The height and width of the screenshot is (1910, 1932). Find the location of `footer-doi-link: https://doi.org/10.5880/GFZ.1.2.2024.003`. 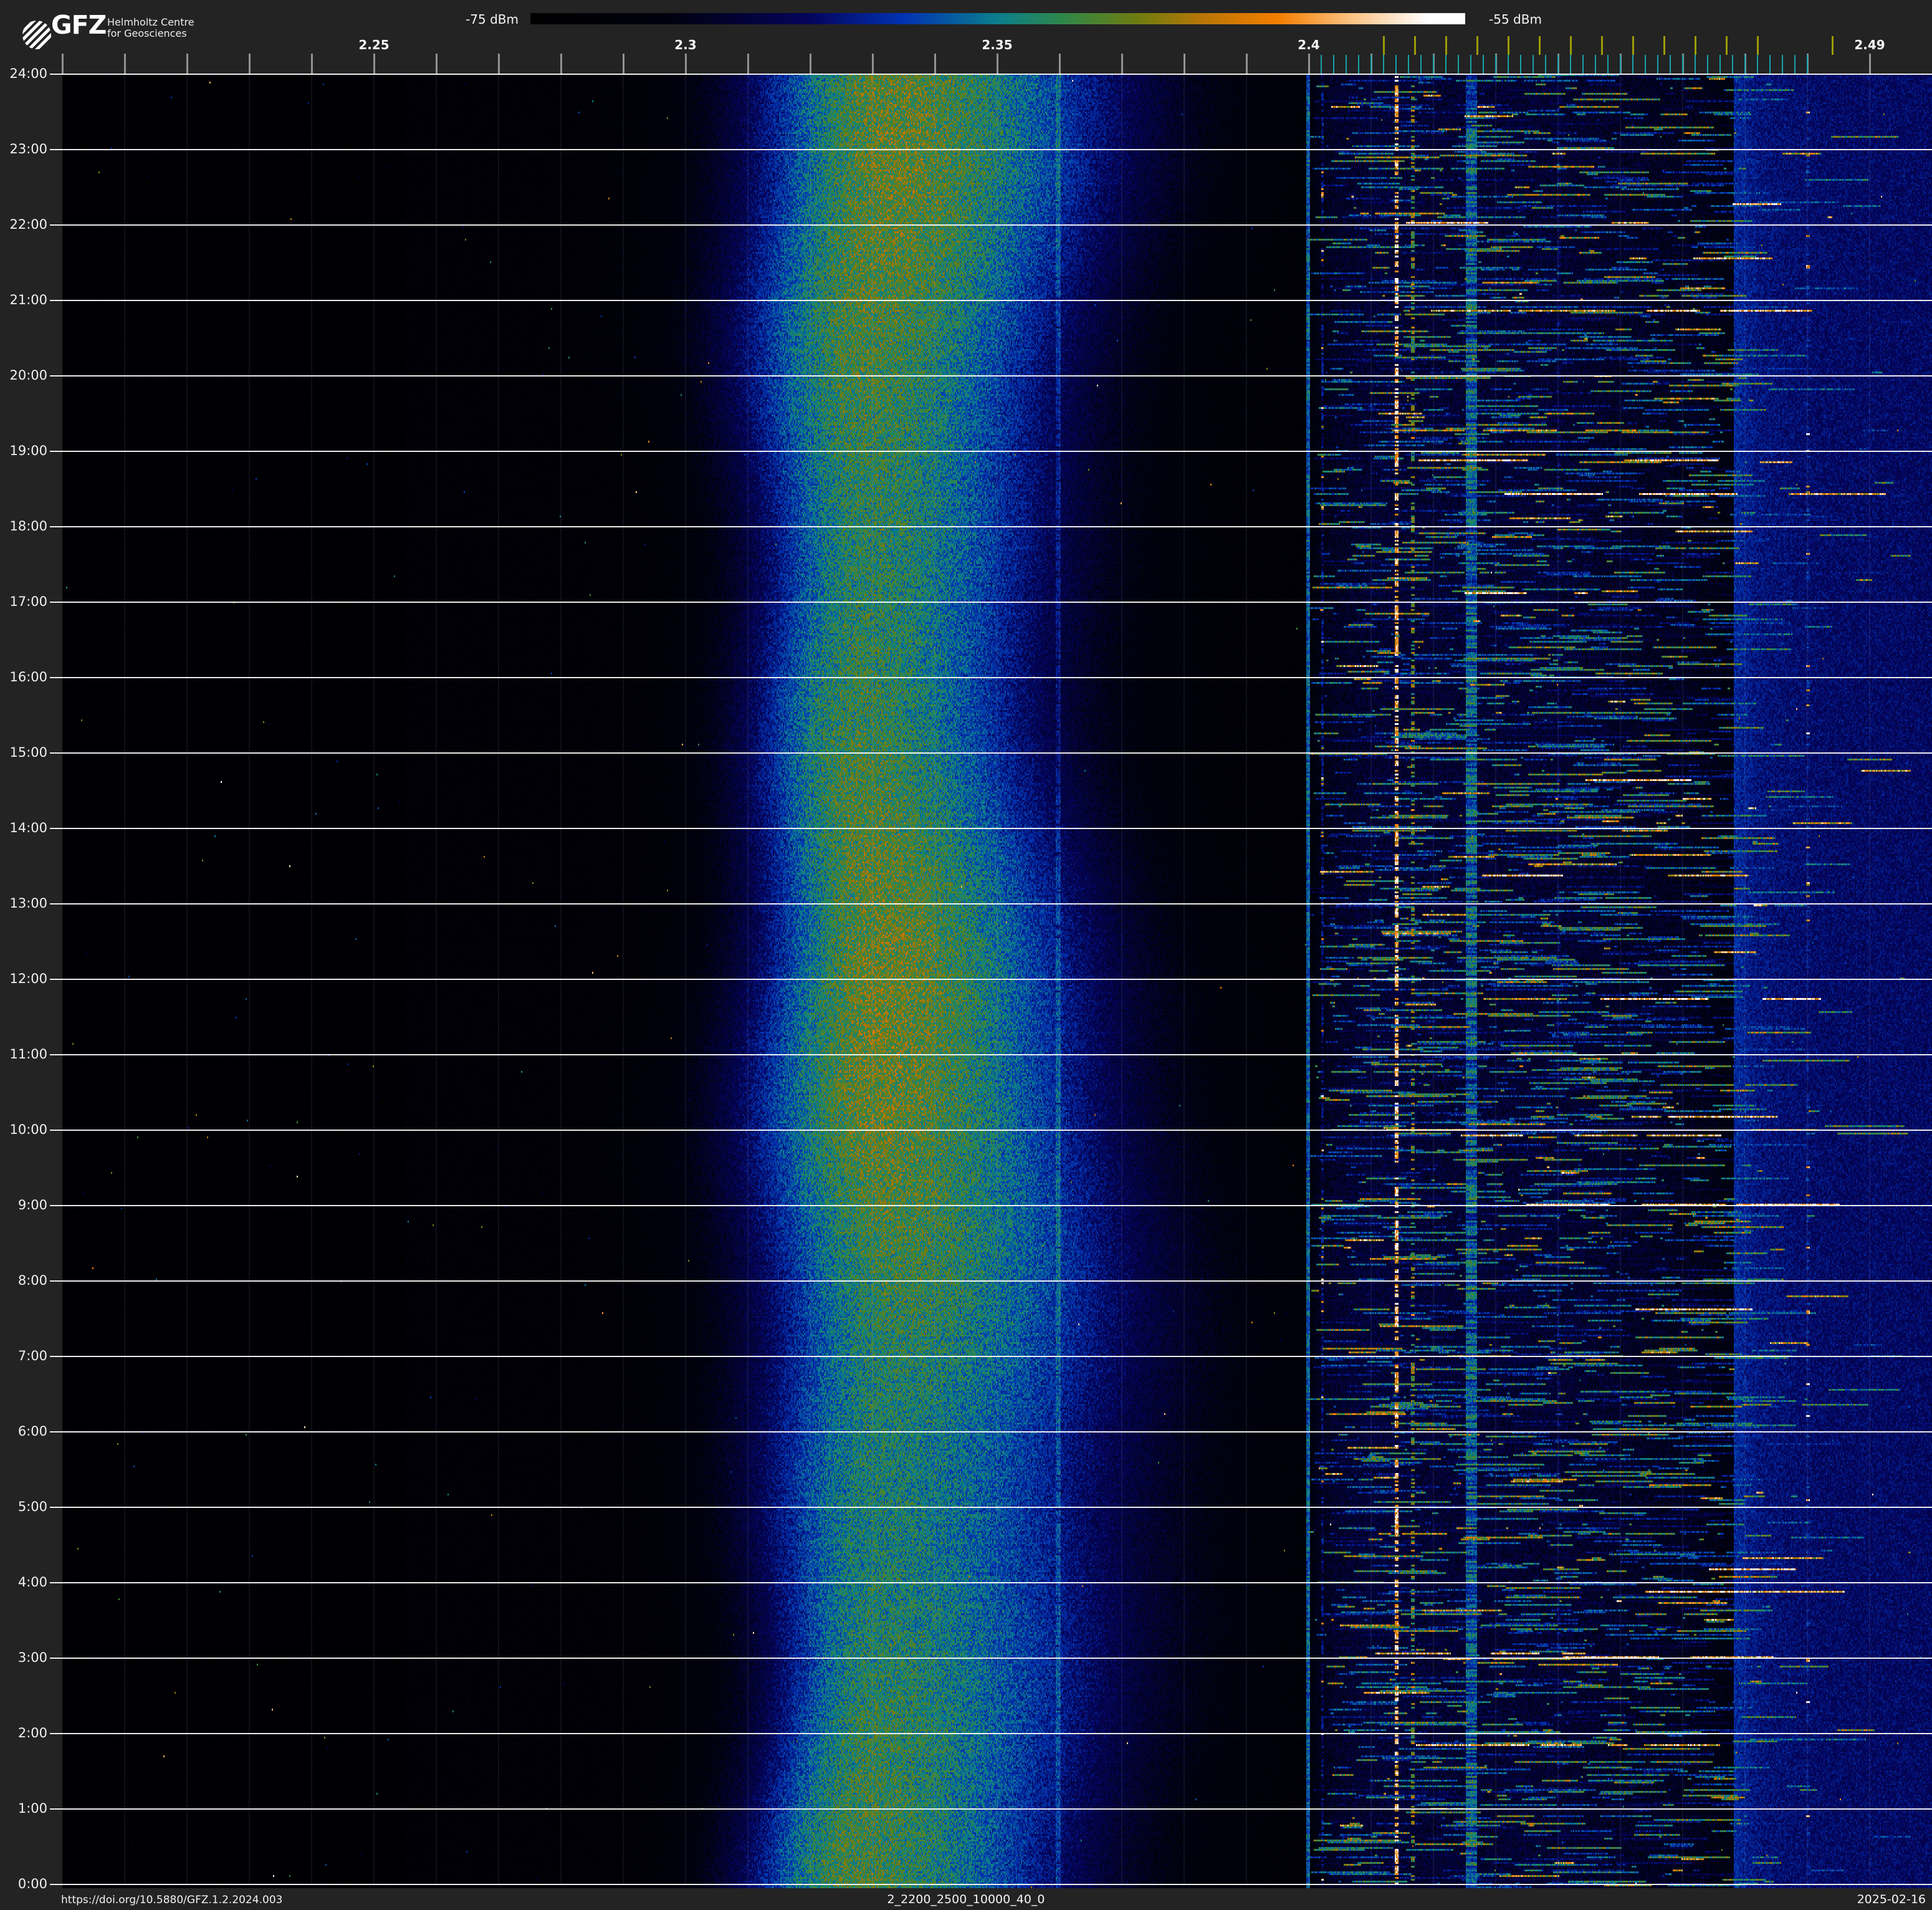

footer-doi-link: https://doi.org/10.5880/GFZ.1.2.2024.003 is located at coordinates (171, 1900).